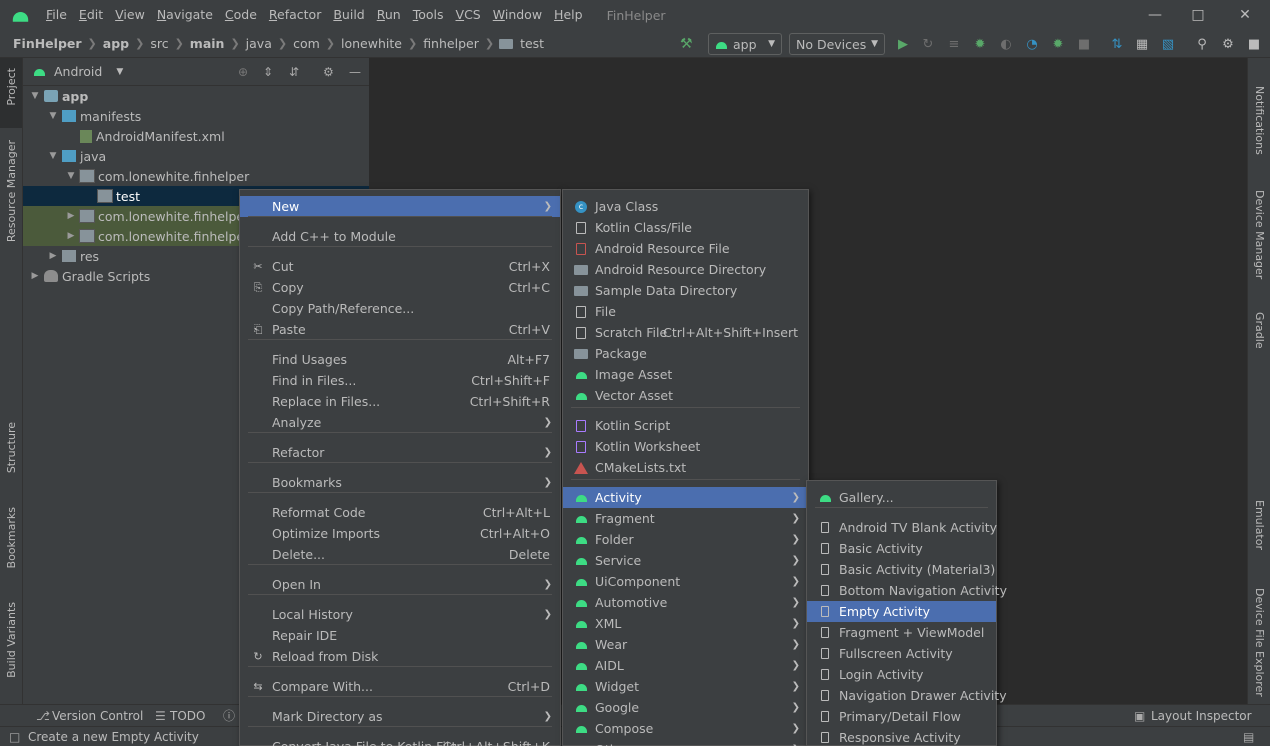  What do you see at coordinates (1259, 330) in the screenshot?
I see `tab-gradle: Gradle` at bounding box center [1259, 330].